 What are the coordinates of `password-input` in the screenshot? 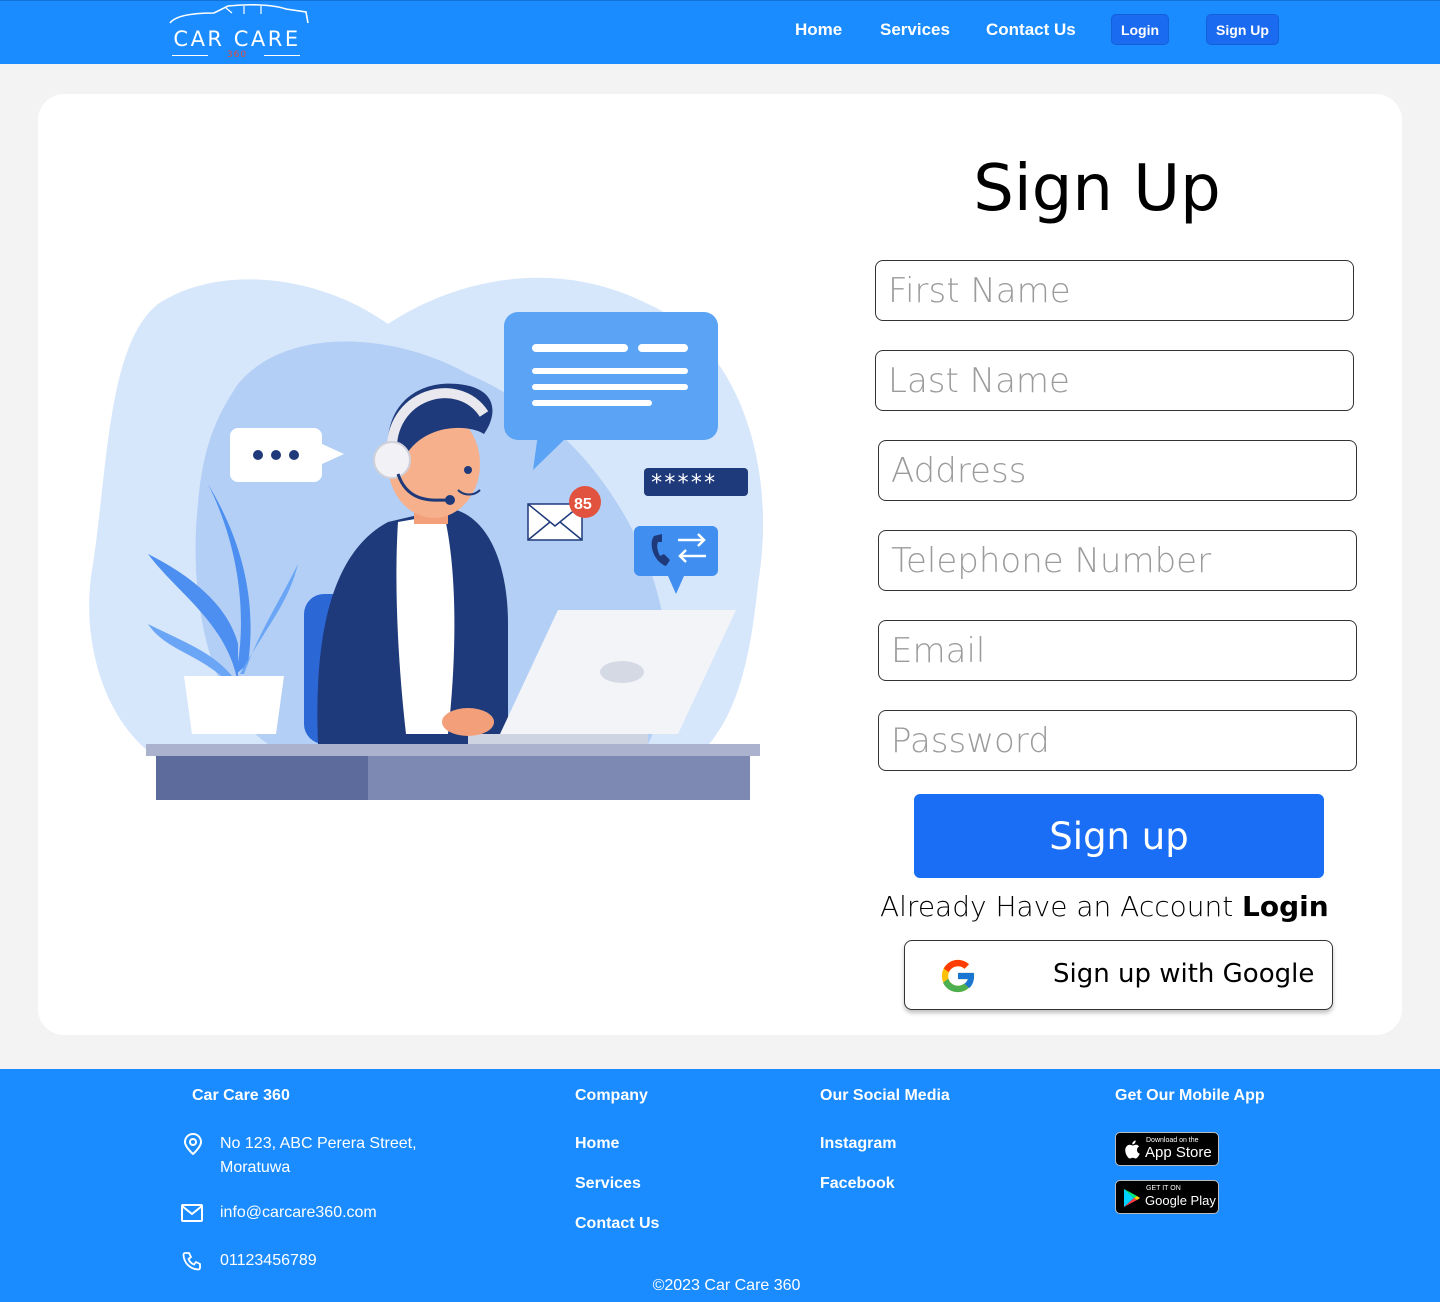 It's located at (1117, 740).